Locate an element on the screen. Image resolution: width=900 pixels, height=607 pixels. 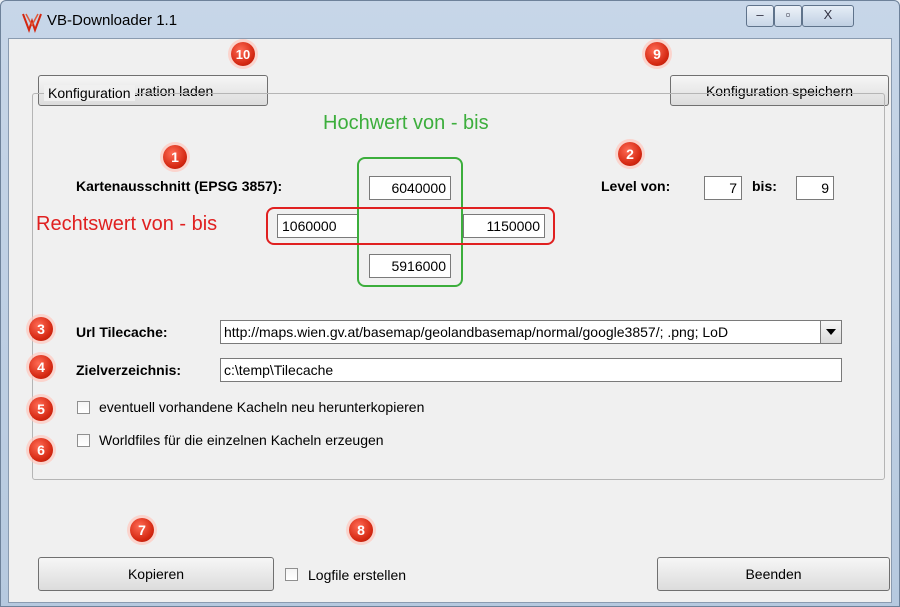
close-icon: X is located at coordinates (828, 14).